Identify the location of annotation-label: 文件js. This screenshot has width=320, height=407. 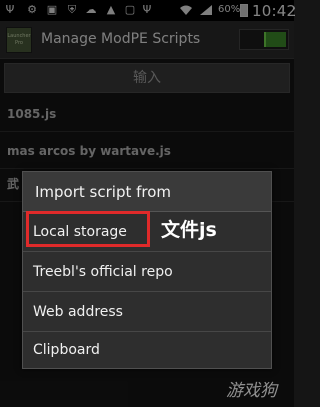
(189, 230).